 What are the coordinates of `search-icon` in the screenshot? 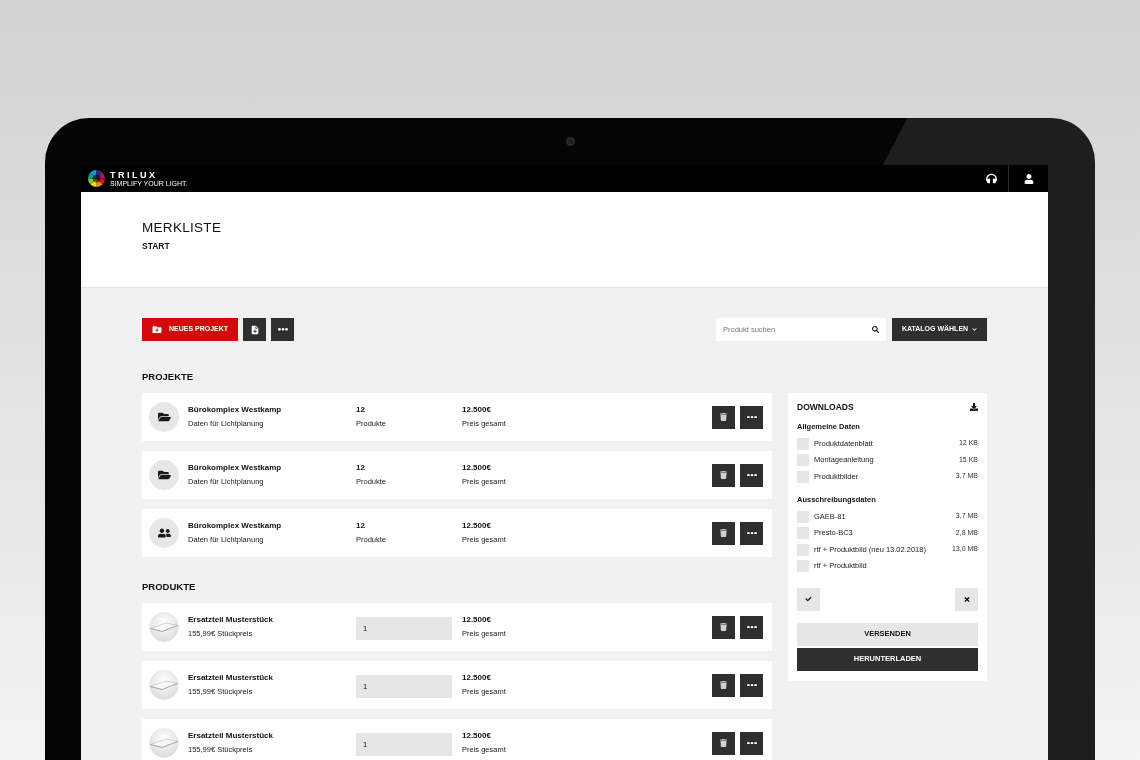 It's located at (875, 329).